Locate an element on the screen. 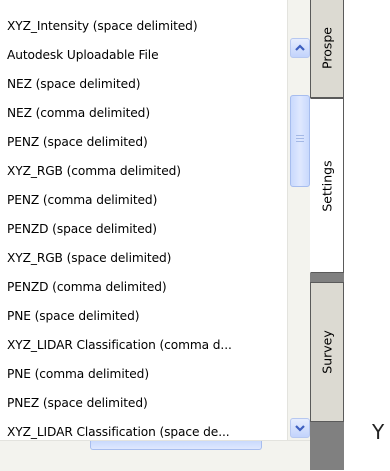 The height and width of the screenshot is (471, 390). list-item: XYZ_RGB (space delimited) is located at coordinates (89, 258).